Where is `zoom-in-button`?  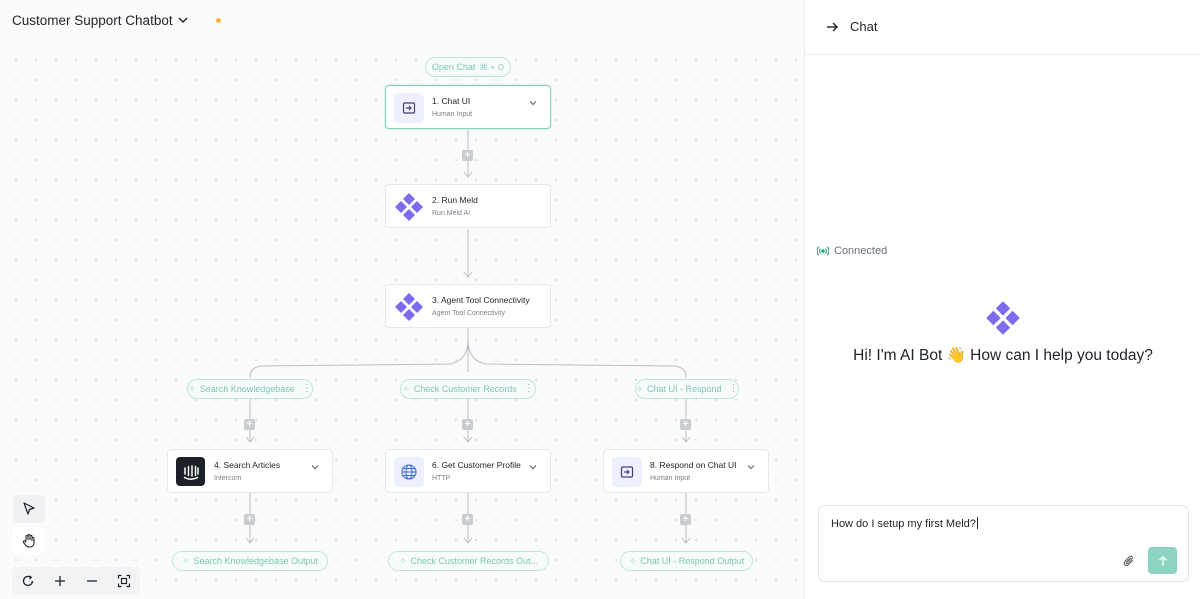
zoom-in-button is located at coordinates (60, 581).